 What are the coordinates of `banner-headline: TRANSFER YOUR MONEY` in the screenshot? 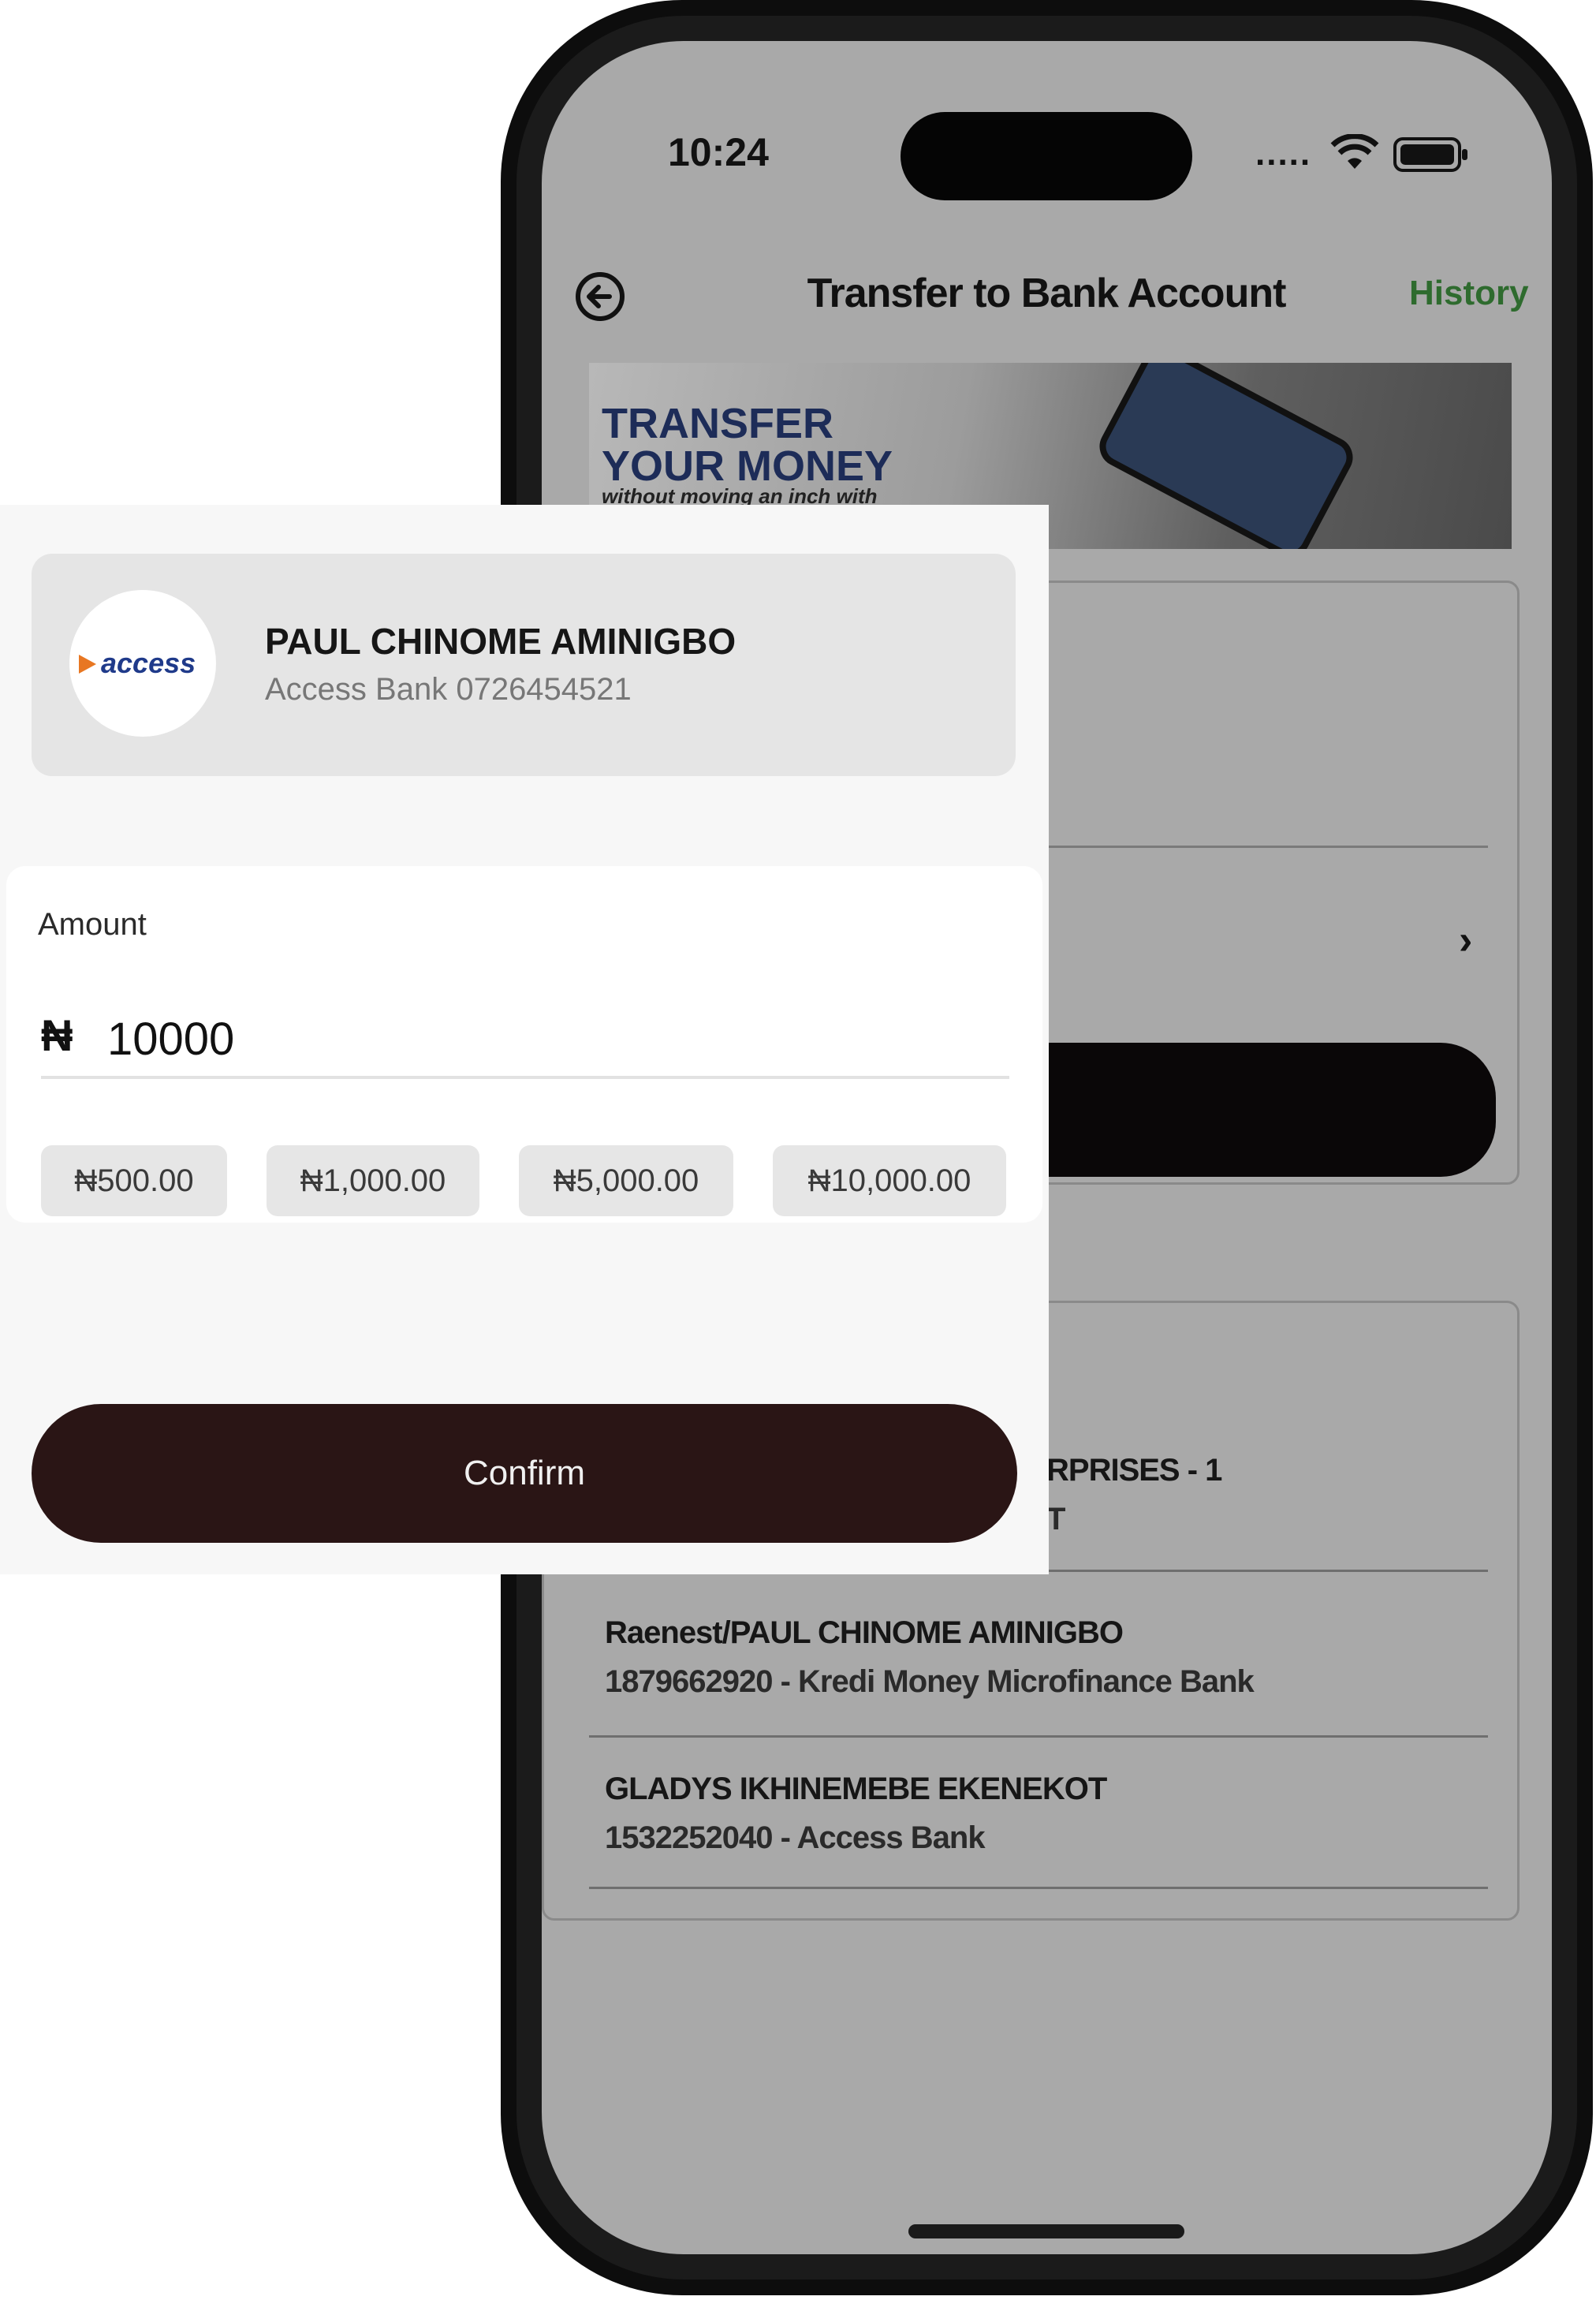 It's located at (747, 445).